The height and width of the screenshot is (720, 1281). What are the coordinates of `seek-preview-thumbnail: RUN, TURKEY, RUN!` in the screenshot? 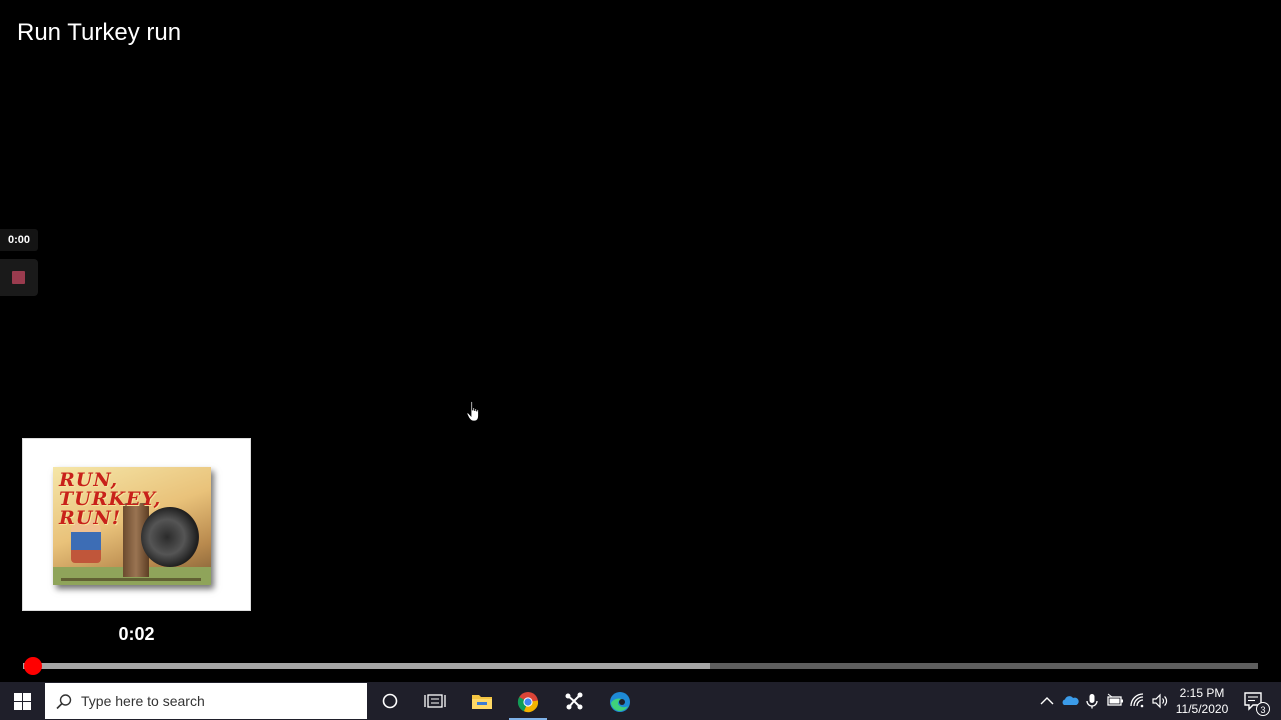 It's located at (136, 524).